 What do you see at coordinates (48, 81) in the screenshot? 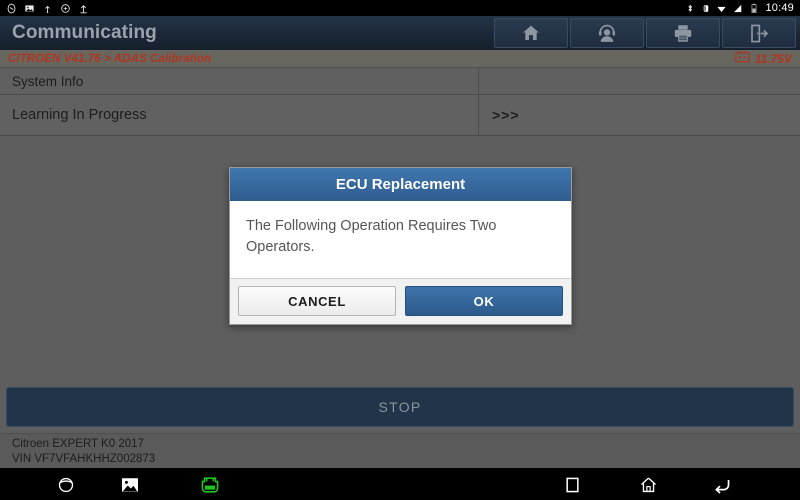
I see `table-cell-label: System Info` at bounding box center [48, 81].